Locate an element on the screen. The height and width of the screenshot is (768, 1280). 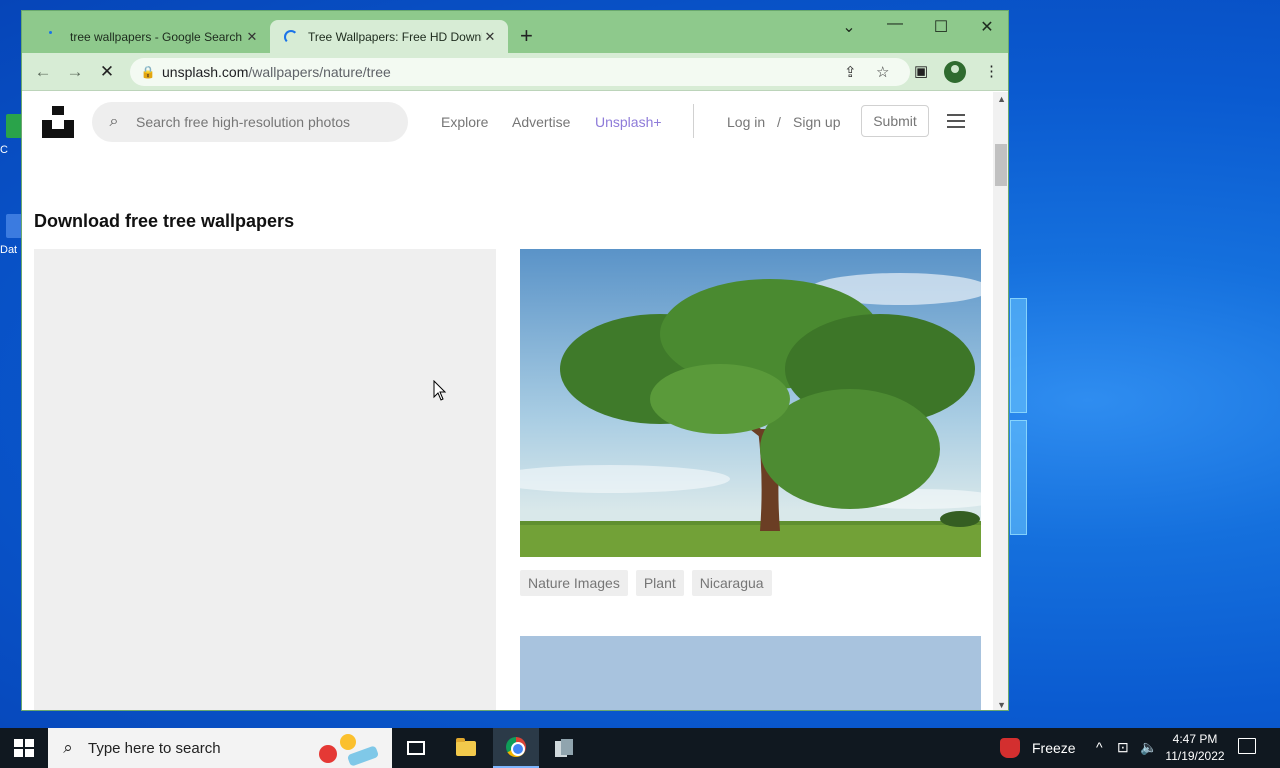
file-explorer-button is located at coordinates (466, 748).